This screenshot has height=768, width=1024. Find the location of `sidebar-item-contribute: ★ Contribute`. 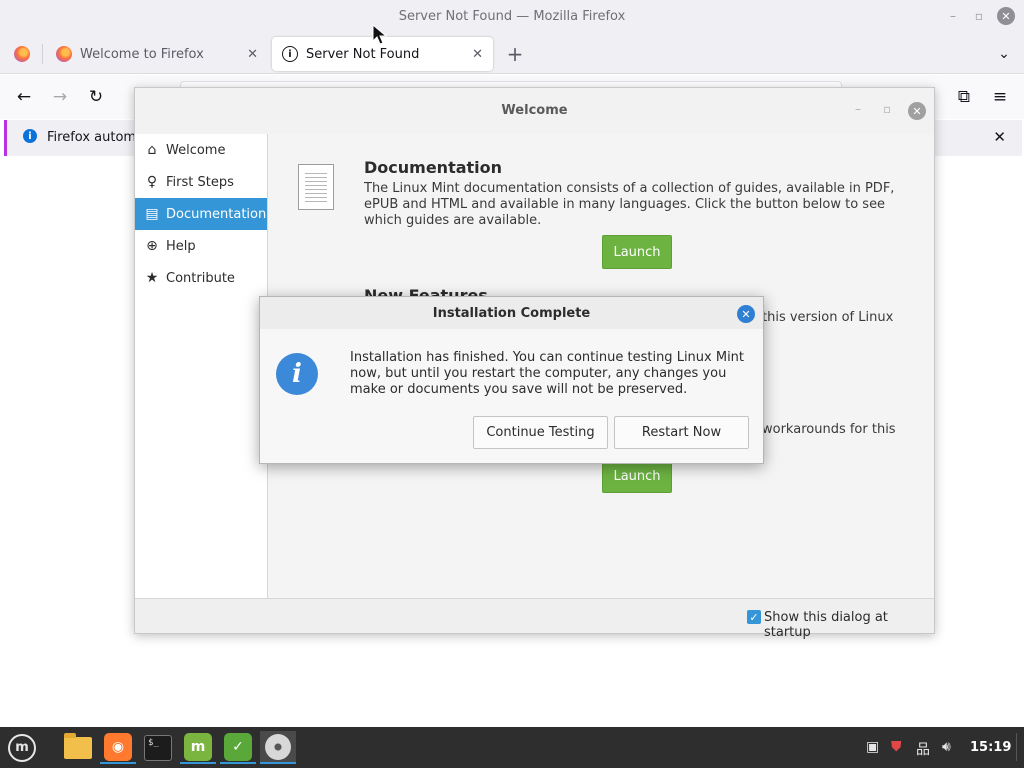

sidebar-item-contribute: ★ Contribute is located at coordinates (201, 278).